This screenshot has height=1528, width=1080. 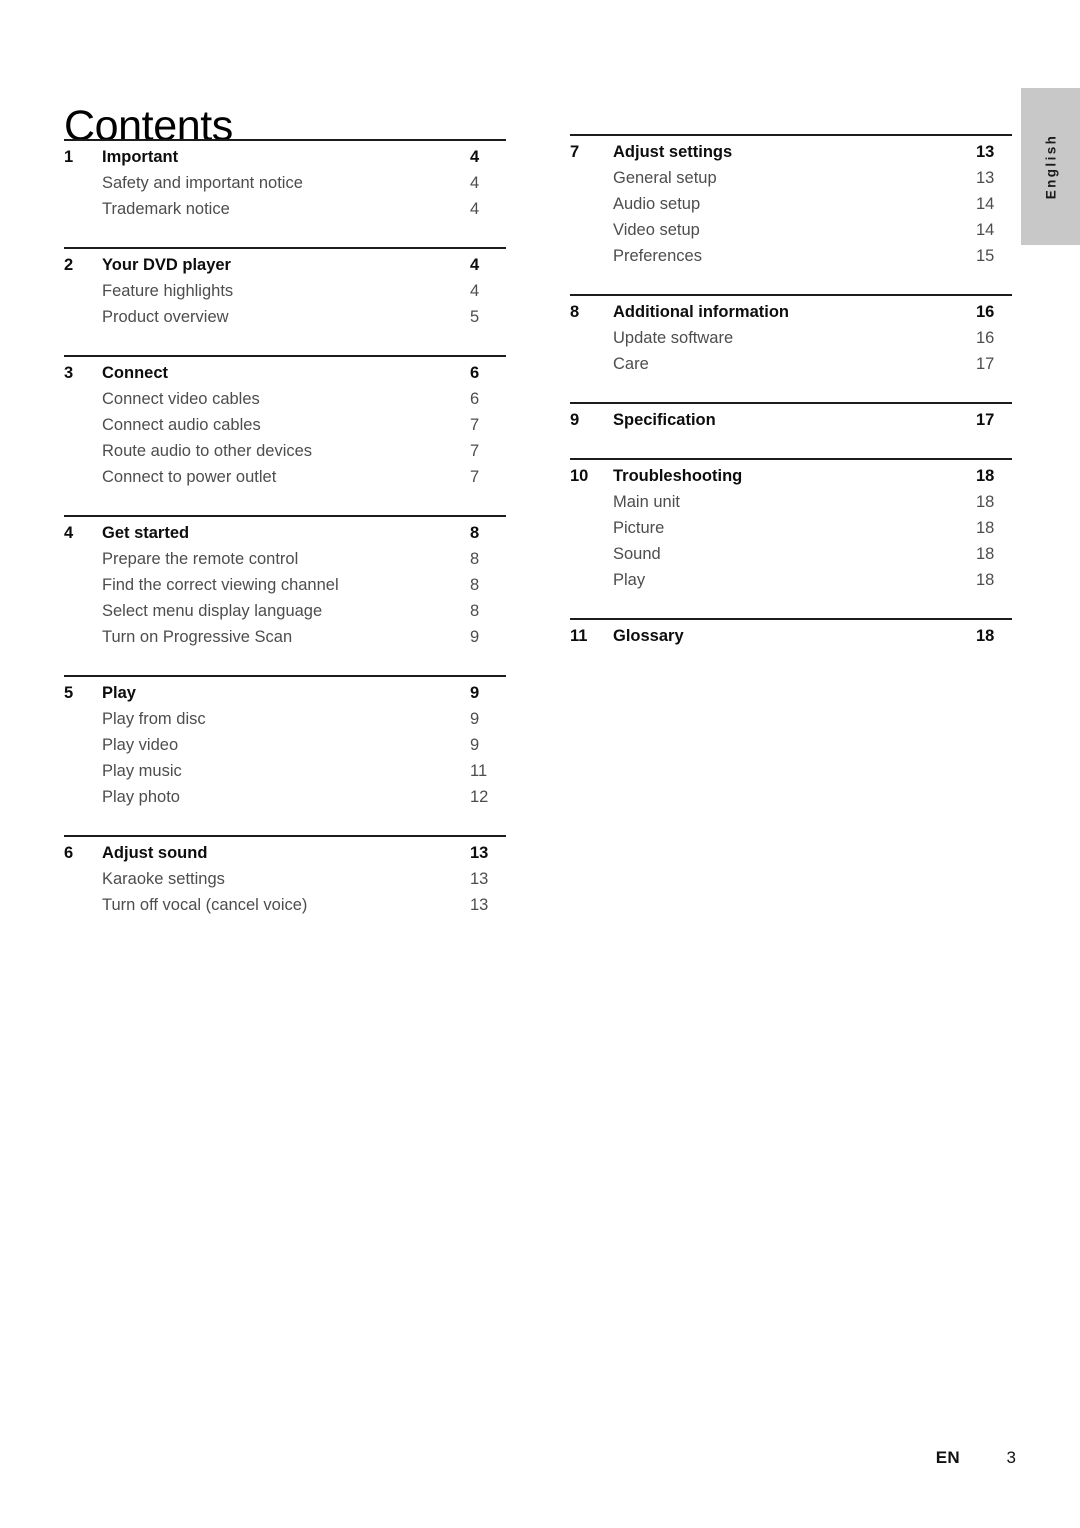 What do you see at coordinates (285, 429) in the screenshot?
I see `toc-subitem-row: Connect audio cables 7` at bounding box center [285, 429].